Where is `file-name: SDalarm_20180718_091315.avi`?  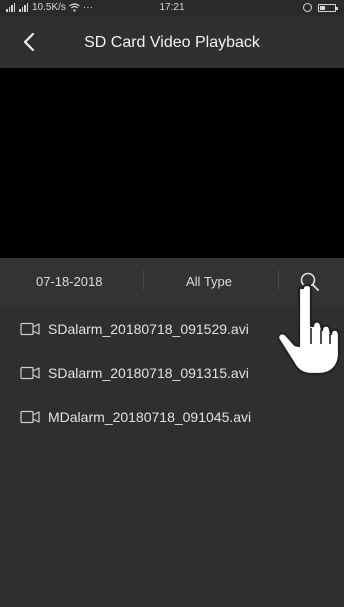
file-name: SDalarm_20180718_091315.avi is located at coordinates (148, 373).